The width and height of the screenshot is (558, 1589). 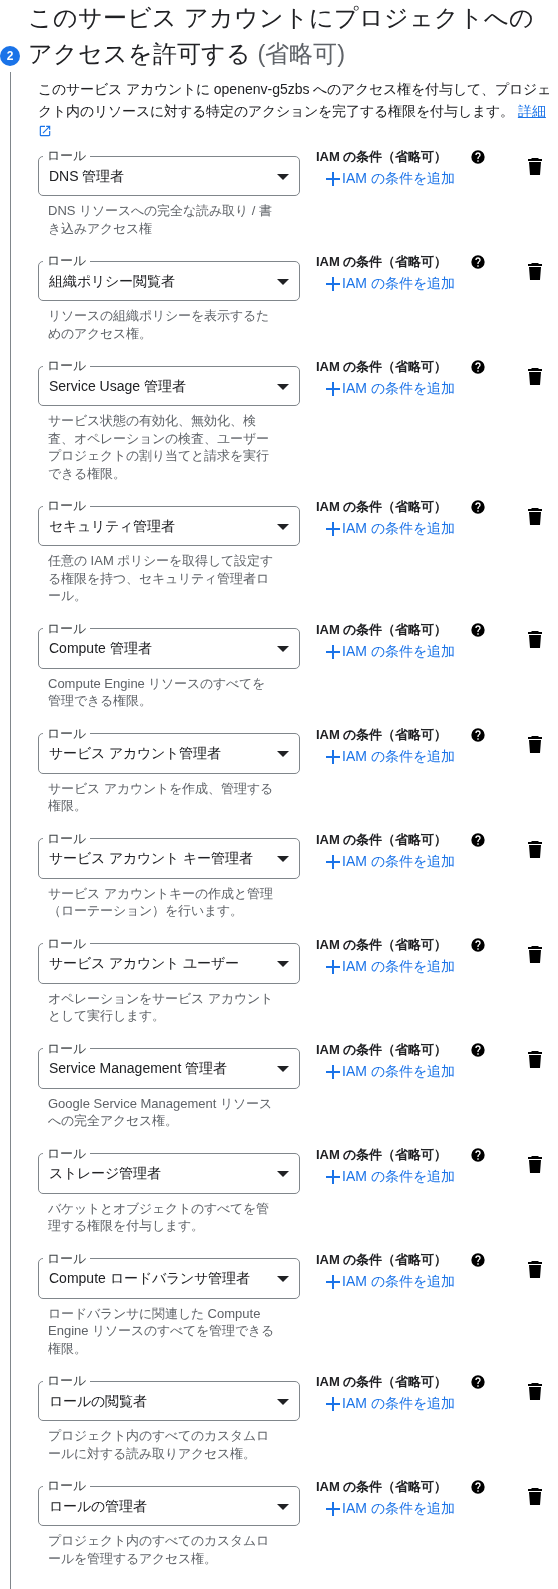 What do you see at coordinates (161, 578) in the screenshot?
I see `role-description: 任意の IAM ポリシーを取得して設定する権限を持つ、セキュリティ管理者ロール。` at bounding box center [161, 578].